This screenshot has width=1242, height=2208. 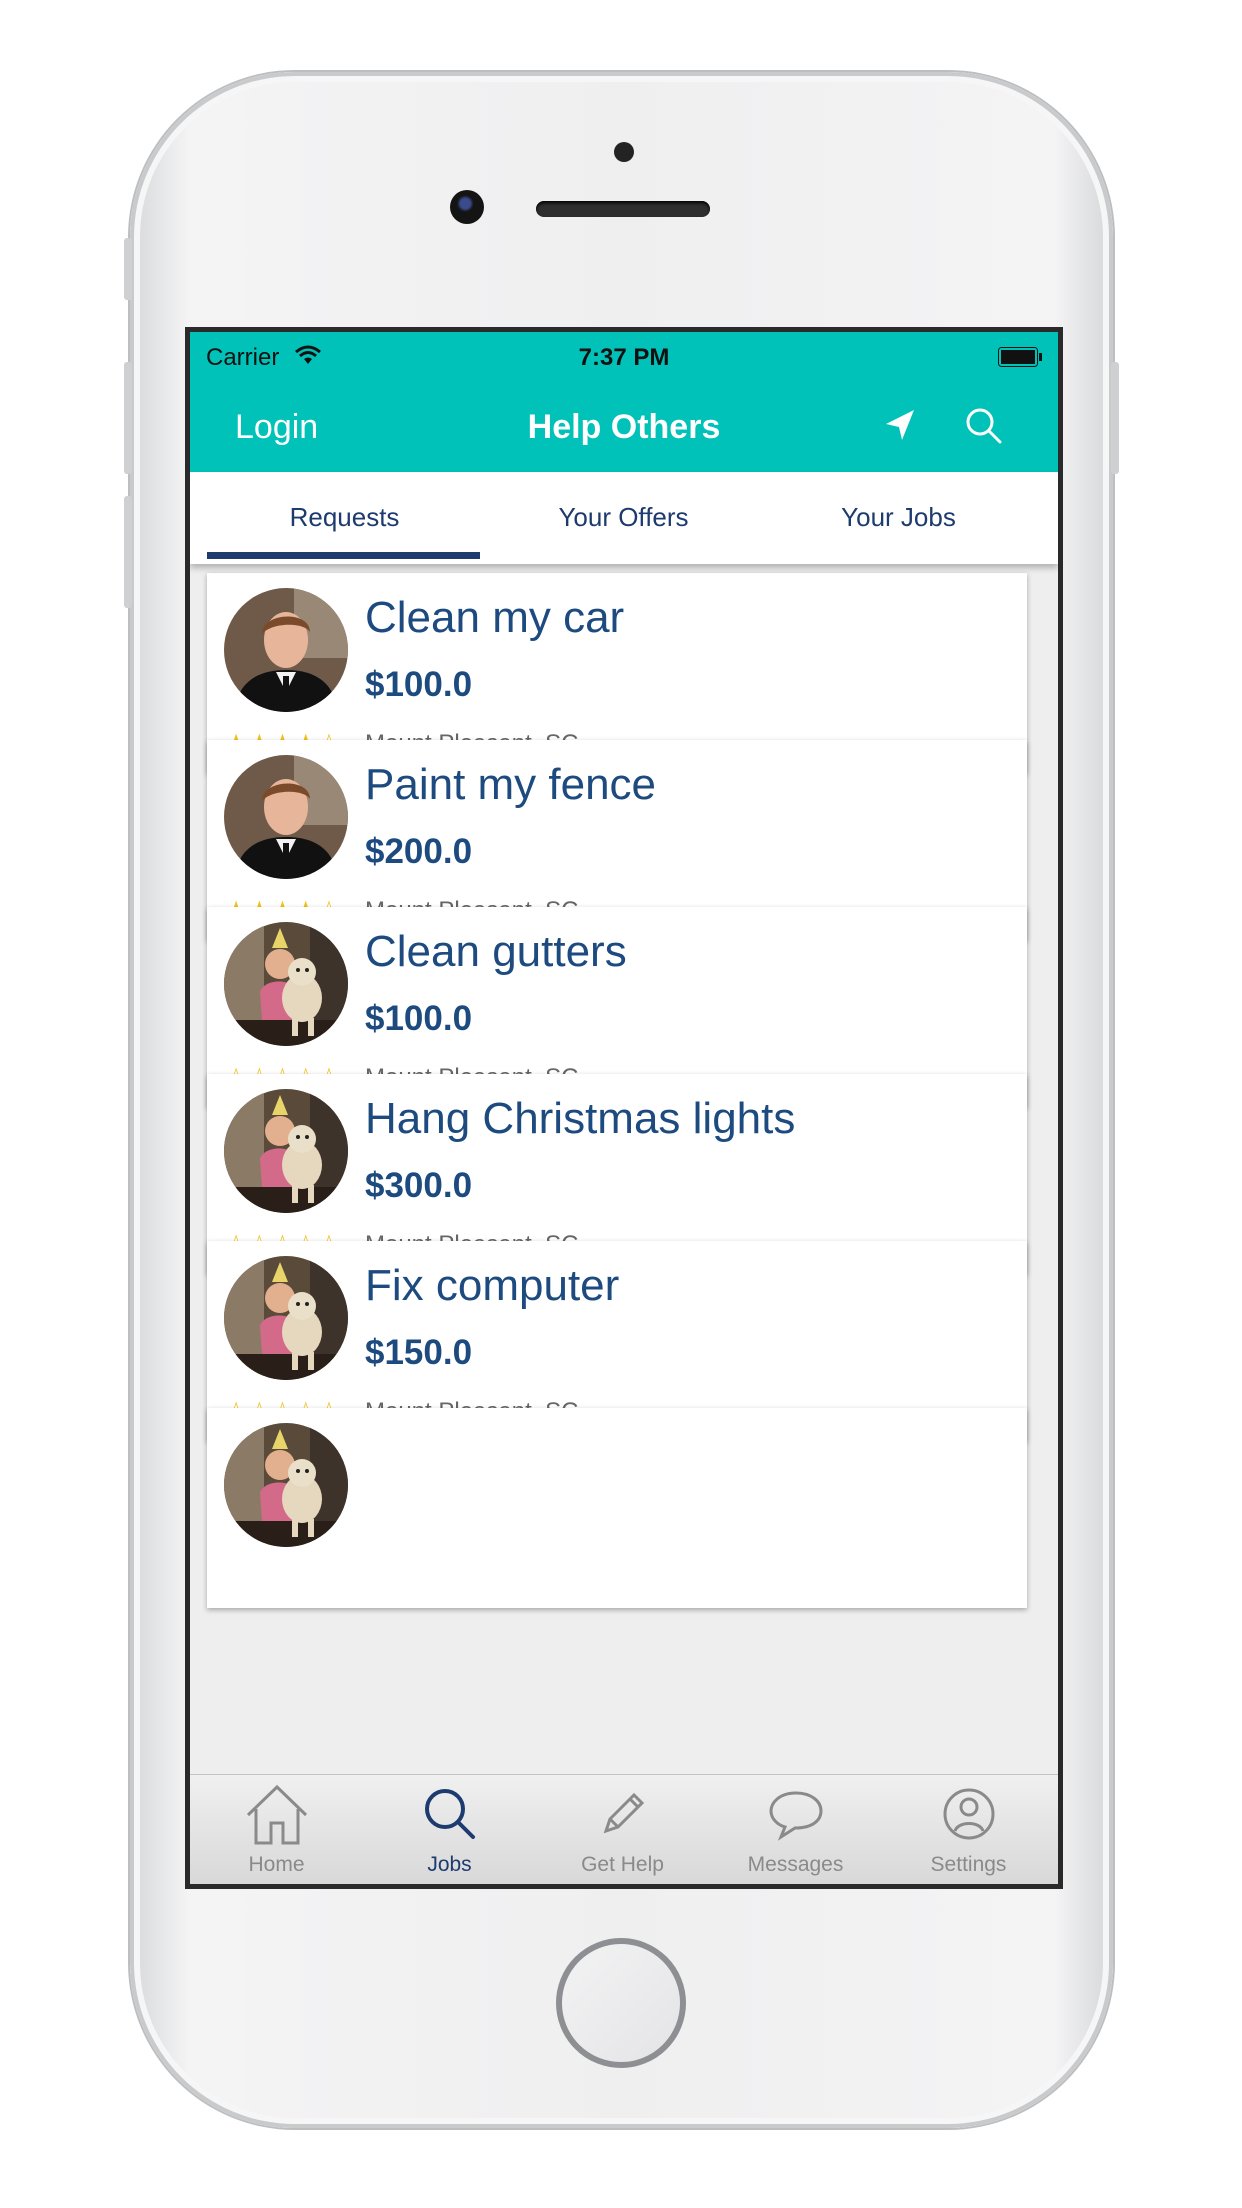 I want to click on selected-tab-indicator, so click(x=343, y=555).